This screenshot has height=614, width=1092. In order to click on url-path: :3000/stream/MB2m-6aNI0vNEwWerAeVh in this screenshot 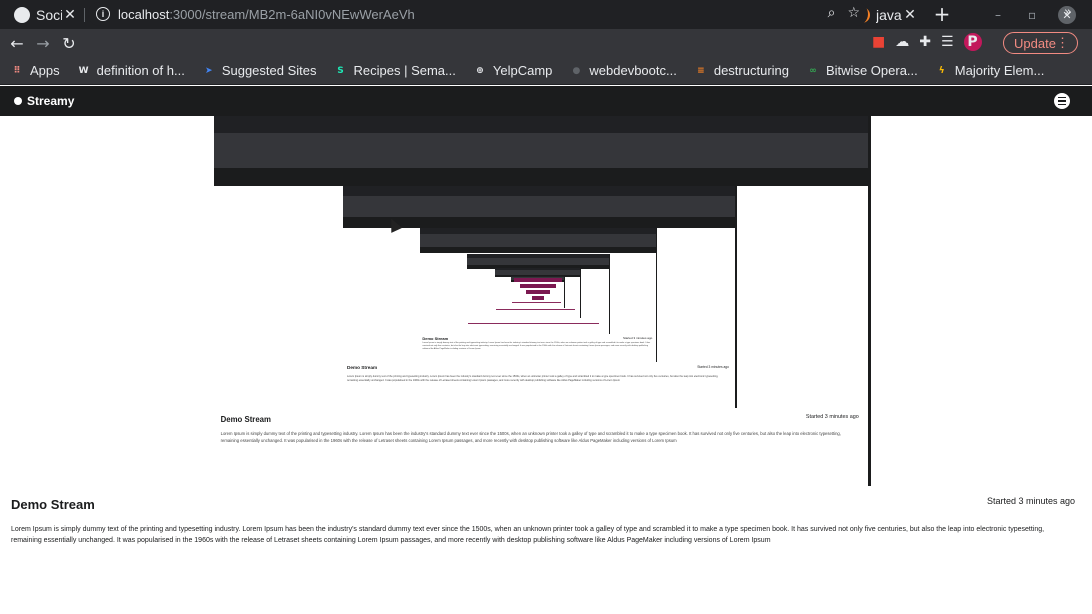, I will do `click(292, 14)`.